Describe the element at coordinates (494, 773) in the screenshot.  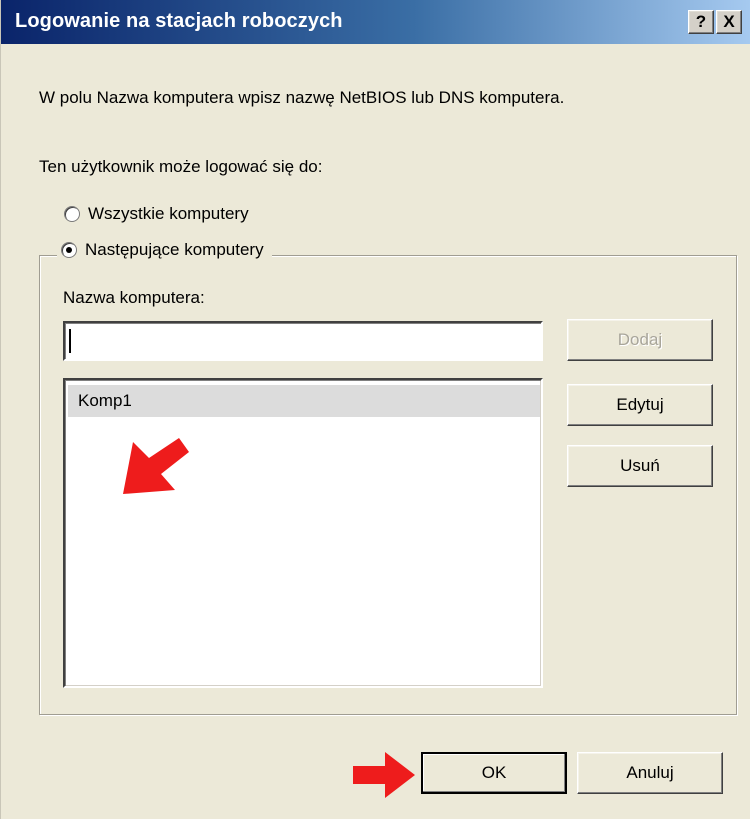
I see `ok-button: OK` at that location.